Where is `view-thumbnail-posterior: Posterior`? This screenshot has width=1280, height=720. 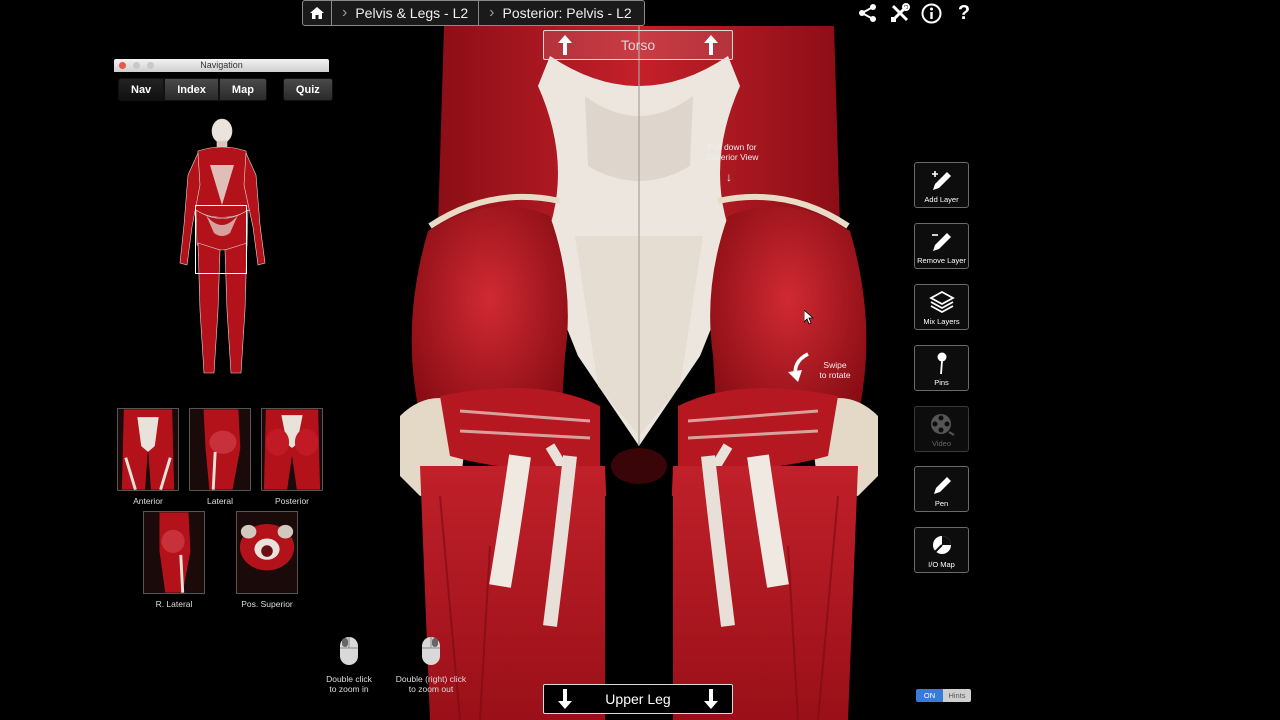
view-thumbnail-posterior: Posterior is located at coordinates (292, 457).